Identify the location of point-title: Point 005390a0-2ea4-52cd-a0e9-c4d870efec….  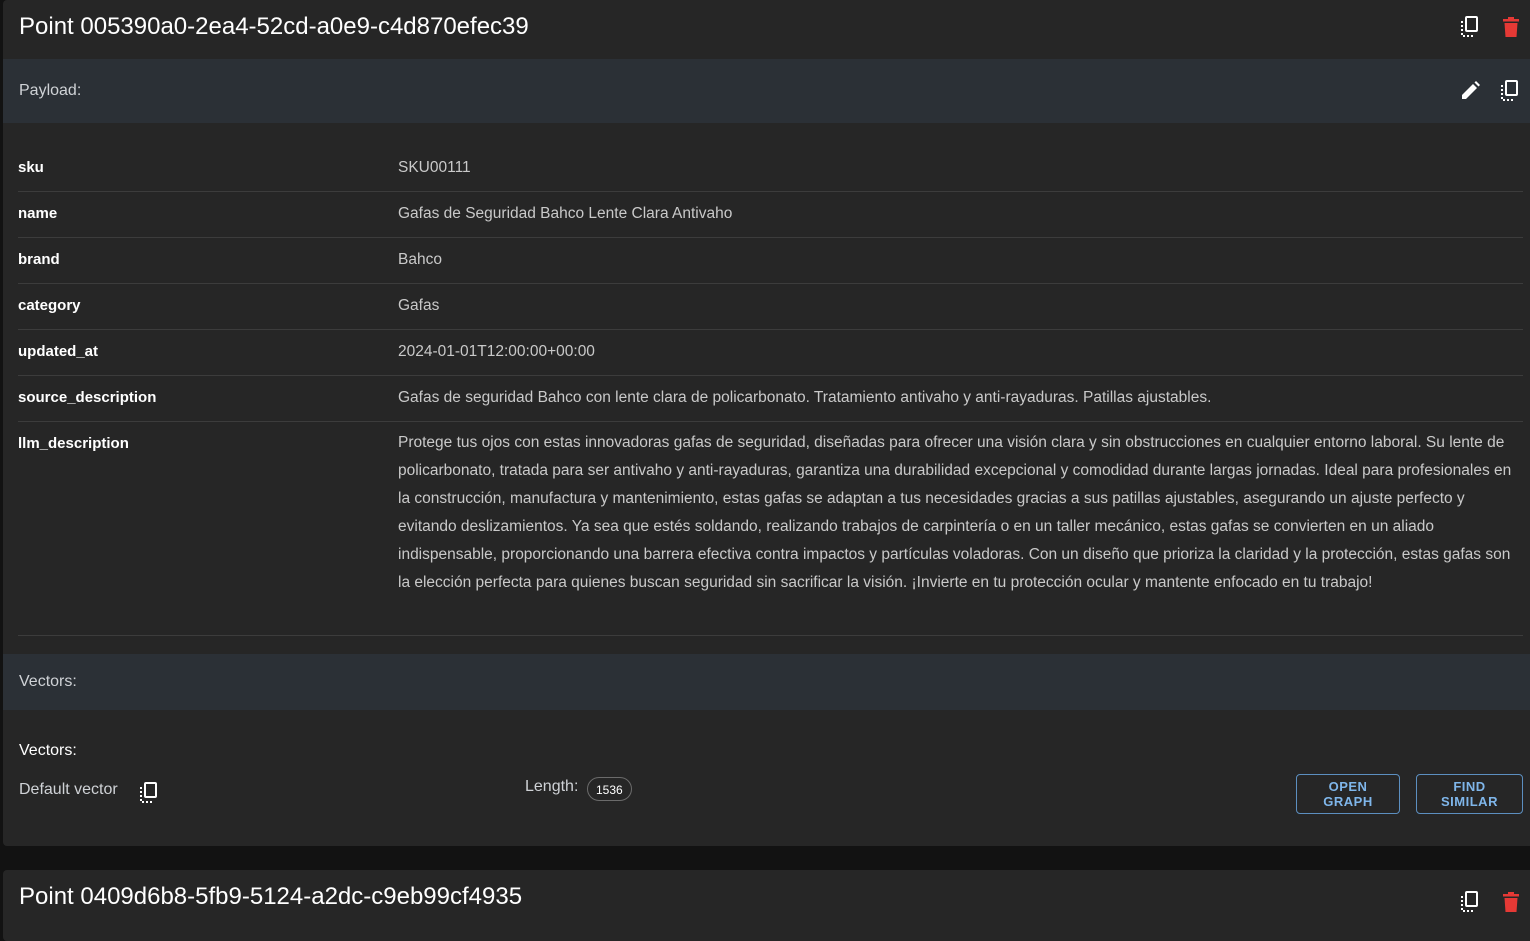
(274, 26).